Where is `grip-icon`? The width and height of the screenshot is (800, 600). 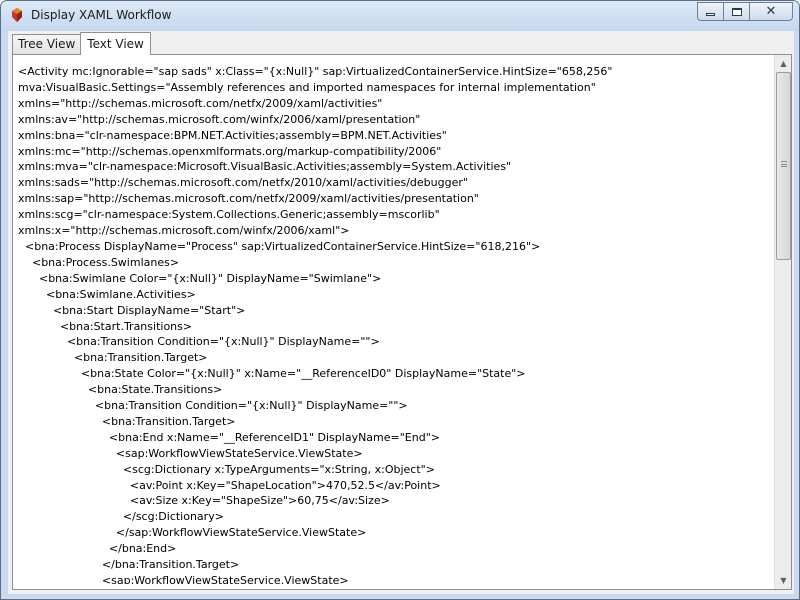
grip-icon is located at coordinates (784, 164).